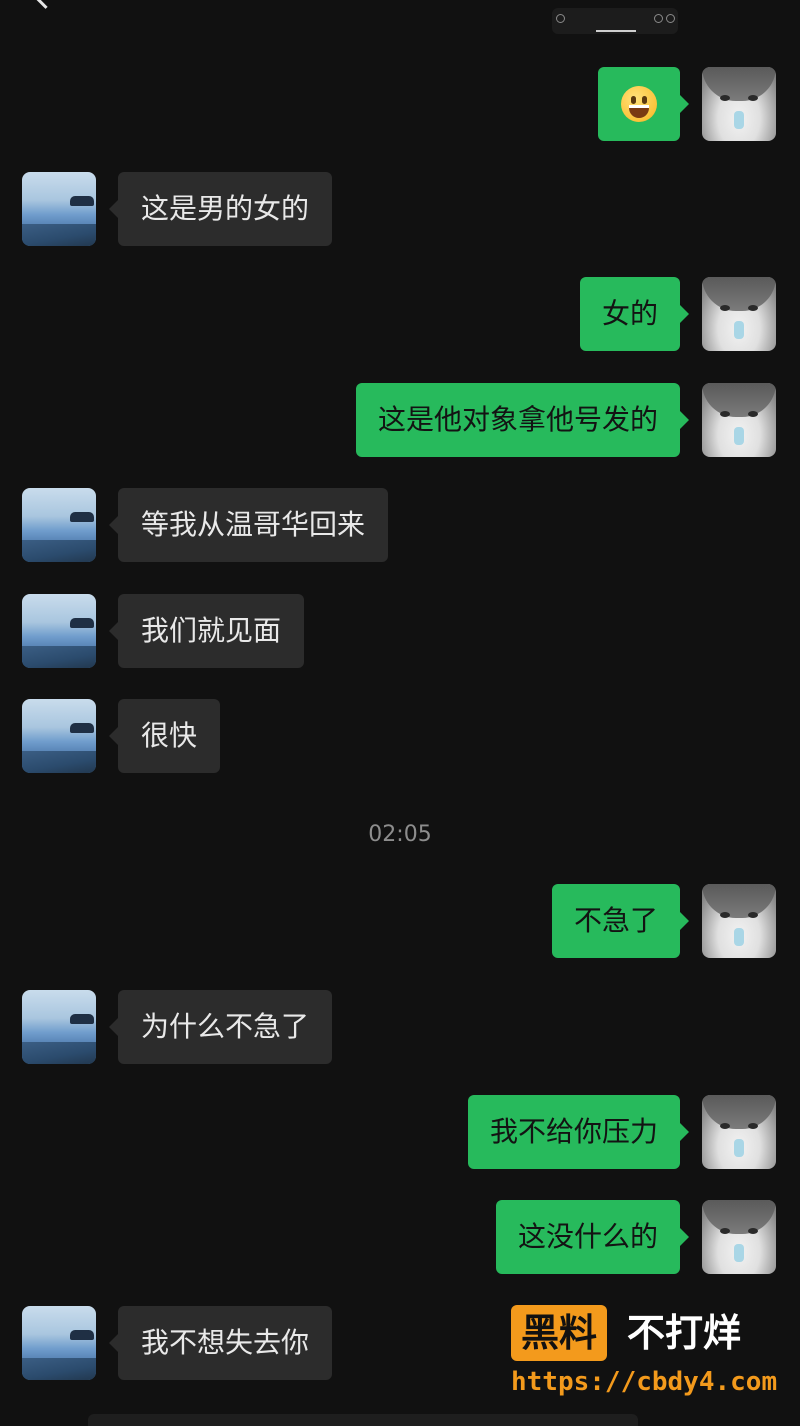 This screenshot has width=800, height=1426. Describe the element at coordinates (400, 314) in the screenshot. I see `message-row: 女的` at that location.